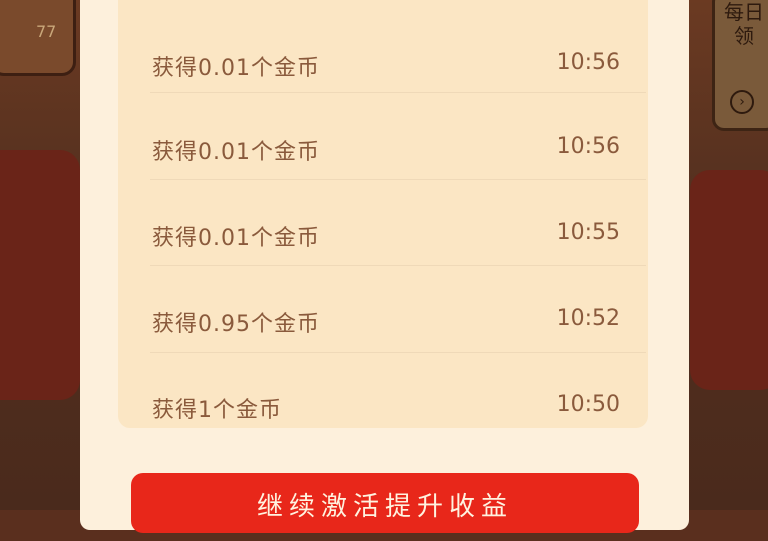 This screenshot has height=541, width=768. I want to click on background-left-badge: 77, so click(46, 31).